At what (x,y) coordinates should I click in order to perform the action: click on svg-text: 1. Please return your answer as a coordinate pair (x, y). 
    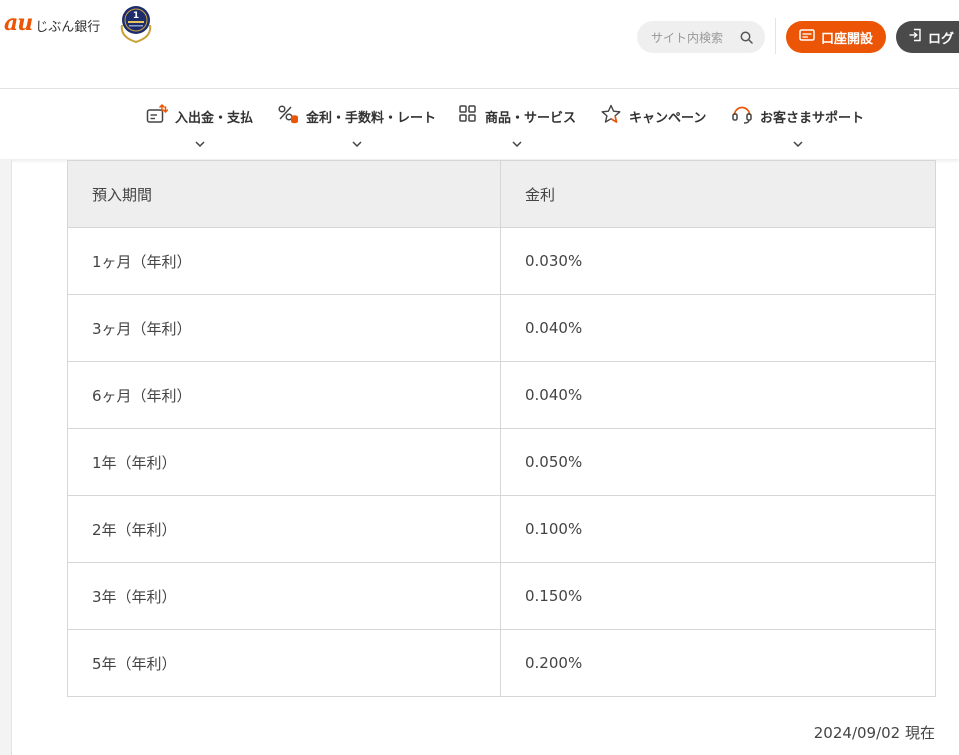
    Looking at the image, I should click on (136, 16).